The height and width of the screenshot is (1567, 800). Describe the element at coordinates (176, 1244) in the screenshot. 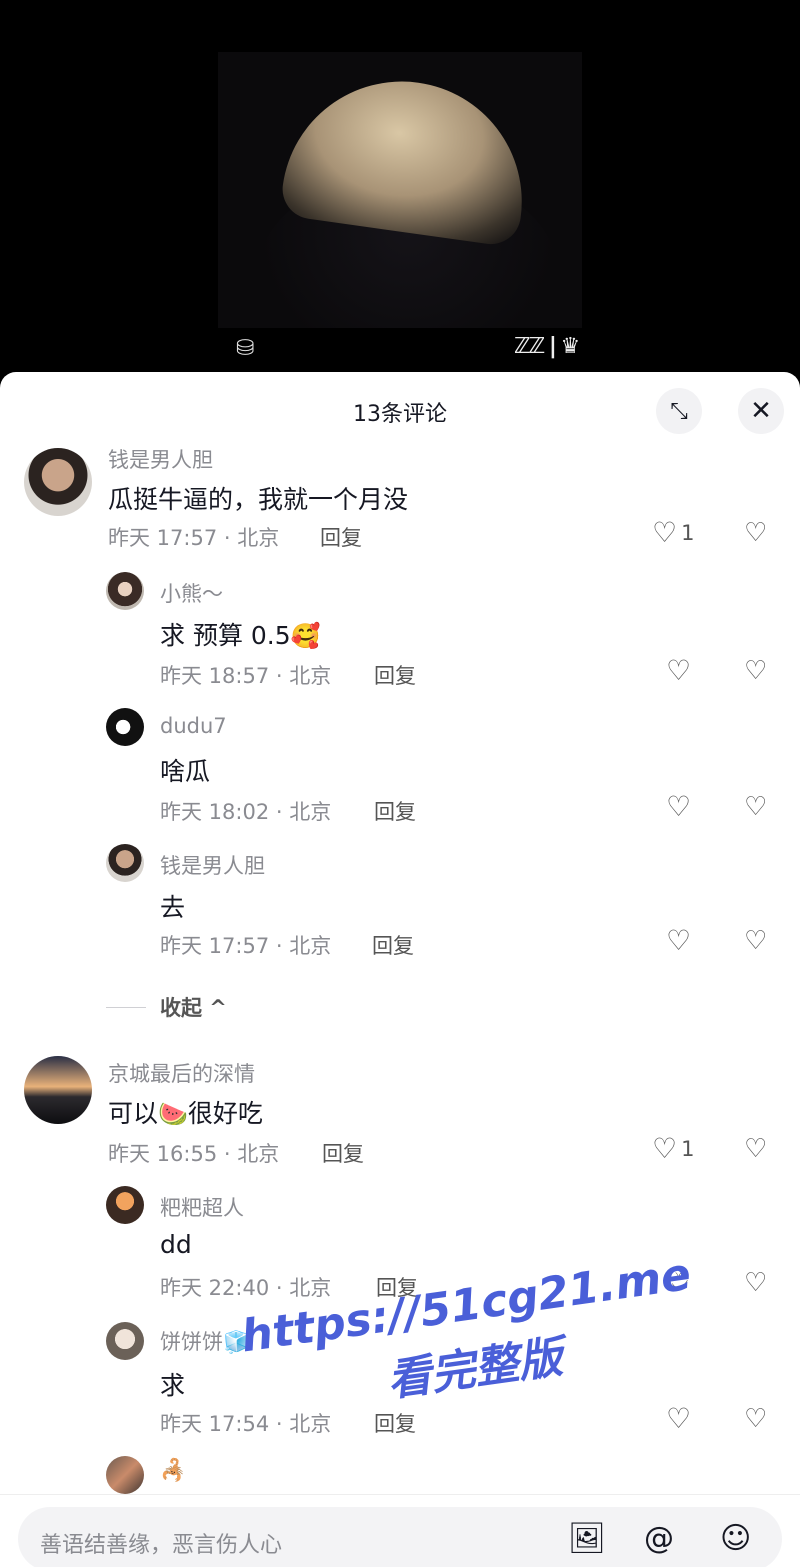

I see `comment-text: dd` at that location.